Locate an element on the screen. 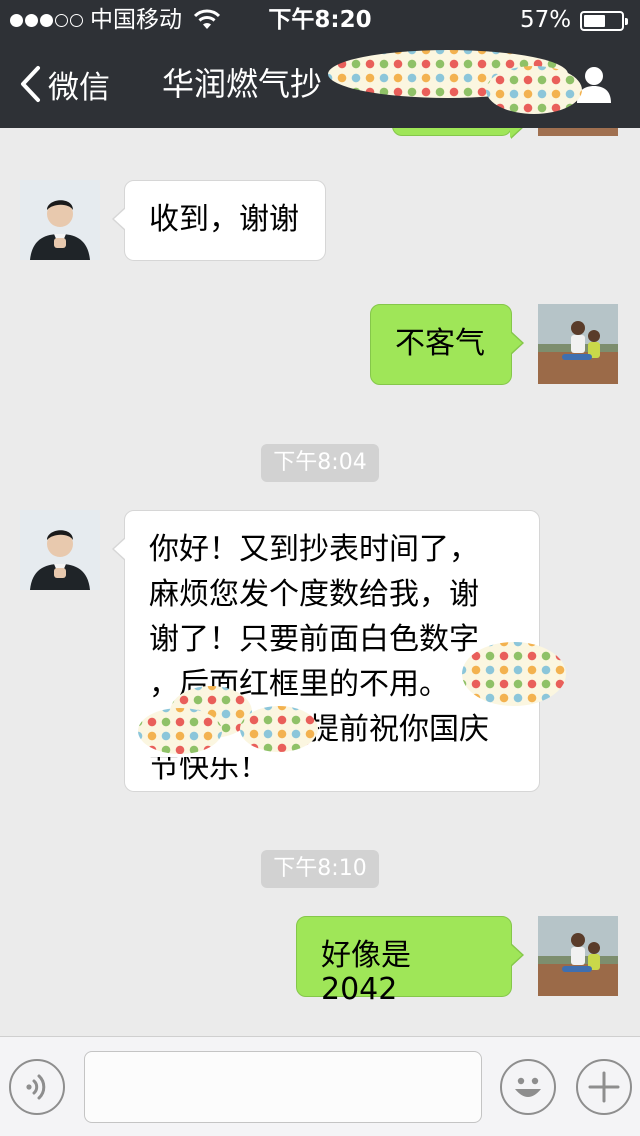 Image resolution: width=640 pixels, height=1136 pixels. message-line: 麻烦您发个度数给我，谢 is located at coordinates (314, 594).